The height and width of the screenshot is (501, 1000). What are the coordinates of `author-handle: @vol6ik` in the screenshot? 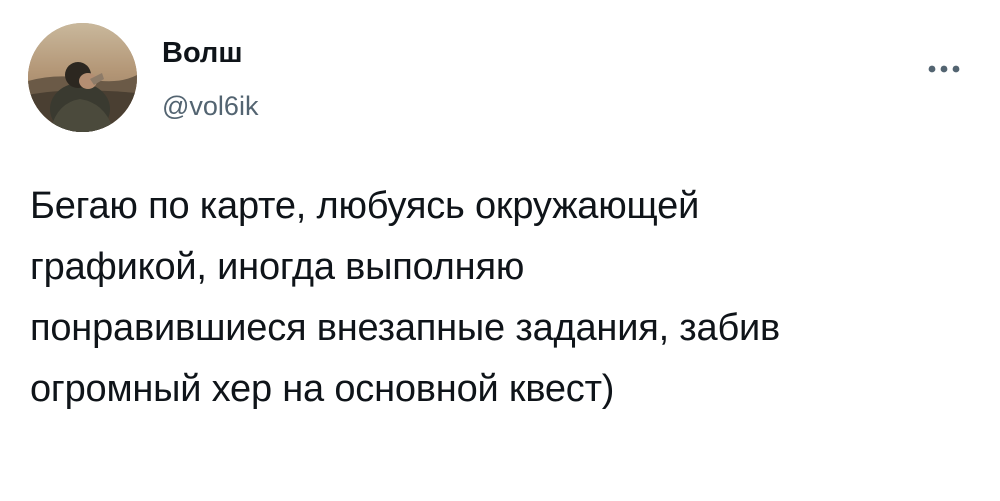 It's located at (210, 106).